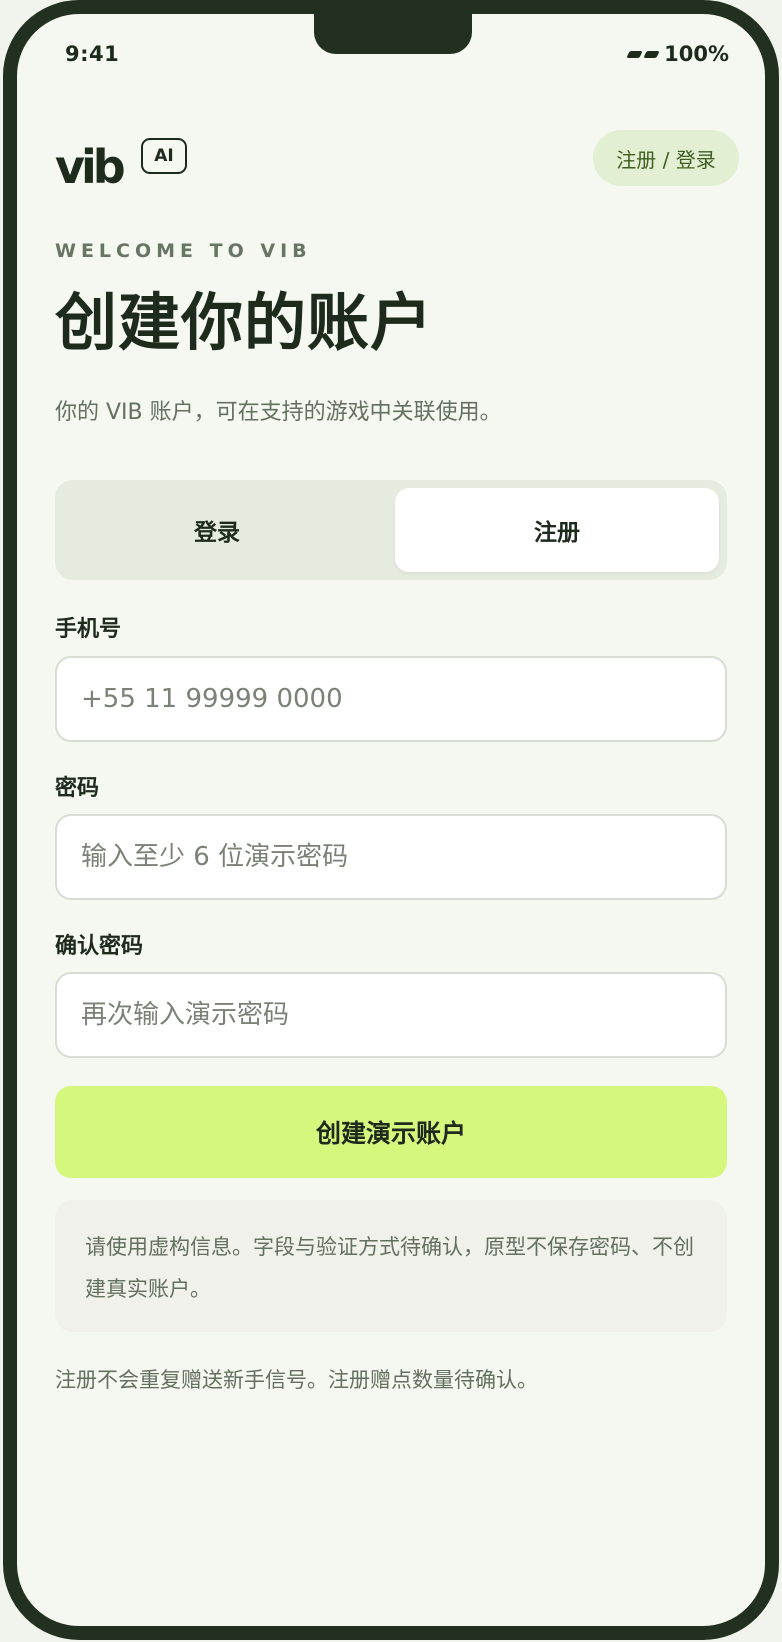  I want to click on tab-login: 登录, so click(217, 530).